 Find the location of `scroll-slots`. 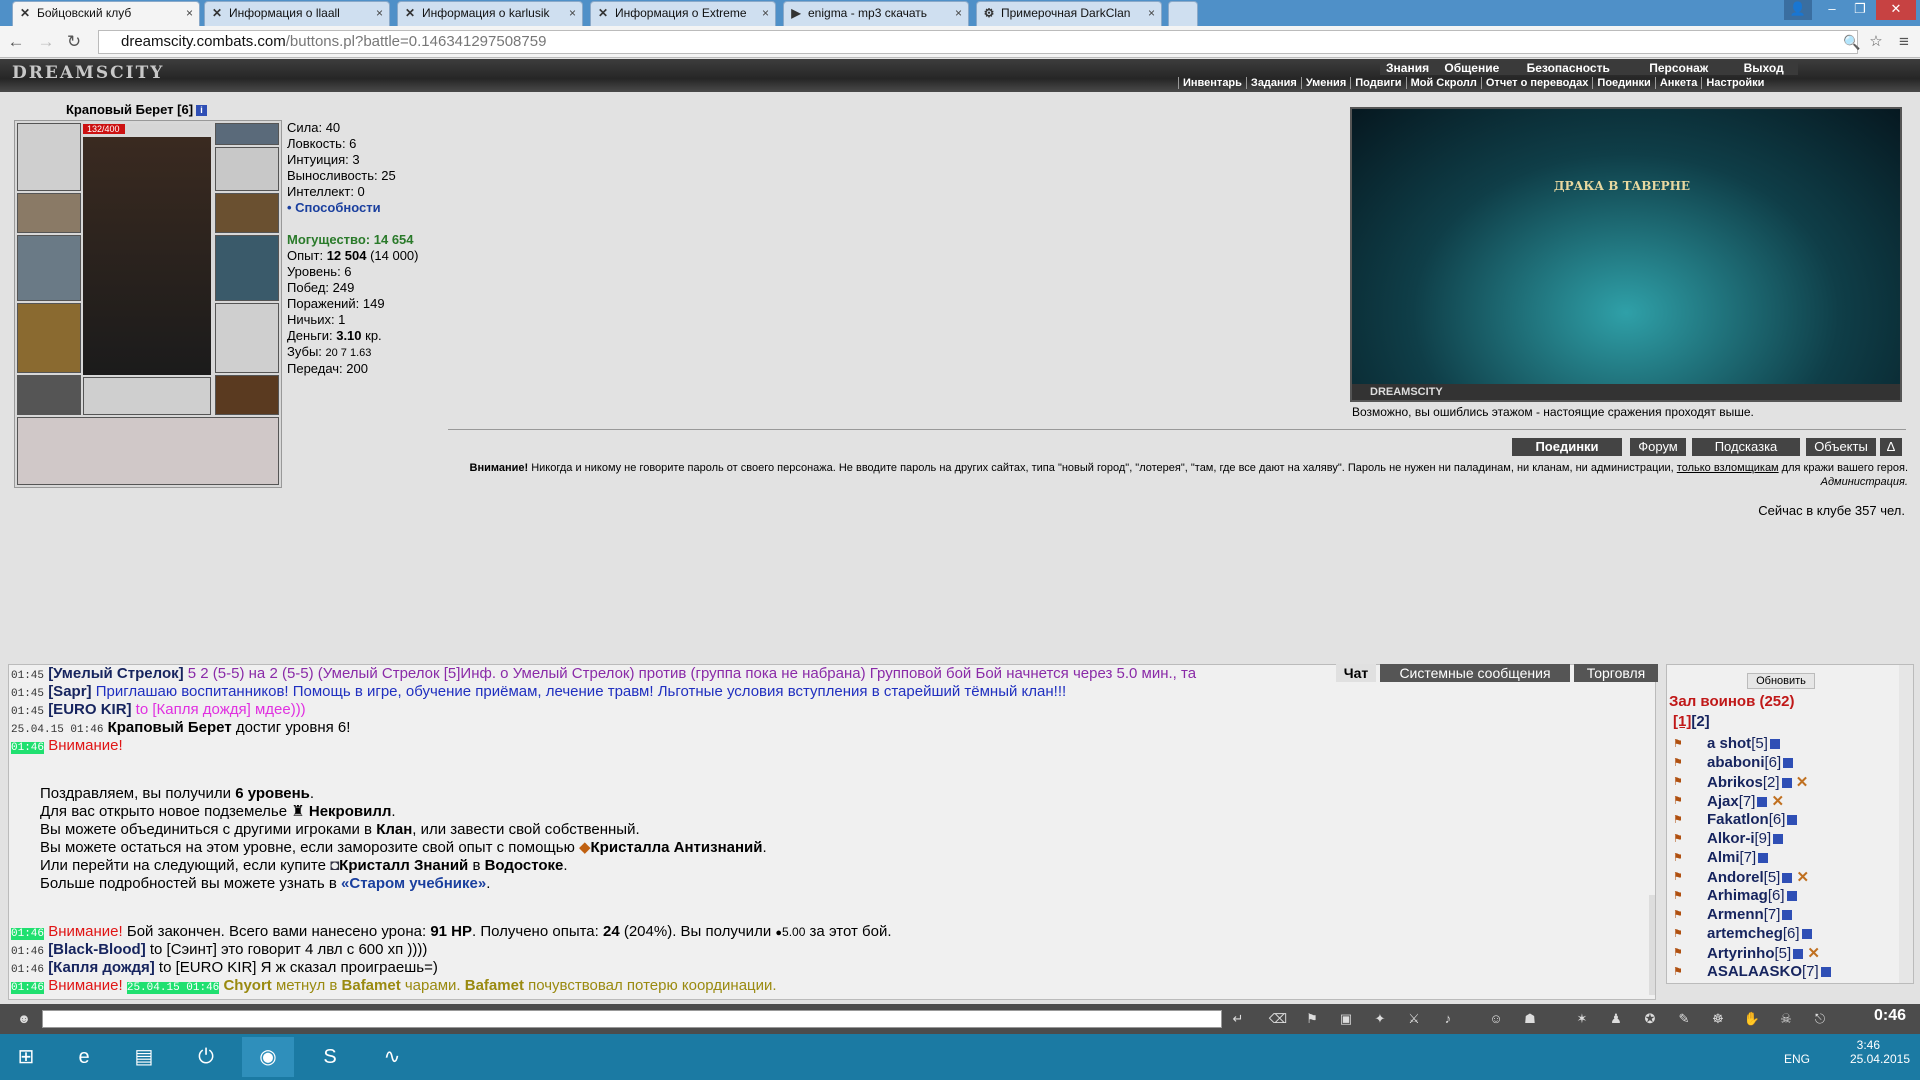

scroll-slots is located at coordinates (148, 451).